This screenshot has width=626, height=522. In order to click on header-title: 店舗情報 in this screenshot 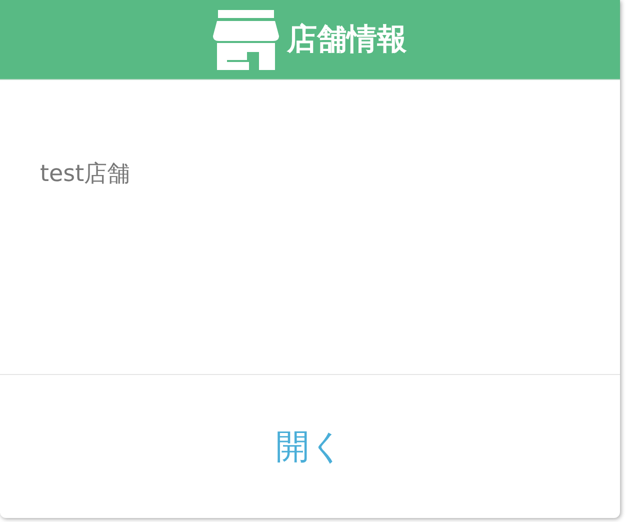, I will do `click(347, 40)`.